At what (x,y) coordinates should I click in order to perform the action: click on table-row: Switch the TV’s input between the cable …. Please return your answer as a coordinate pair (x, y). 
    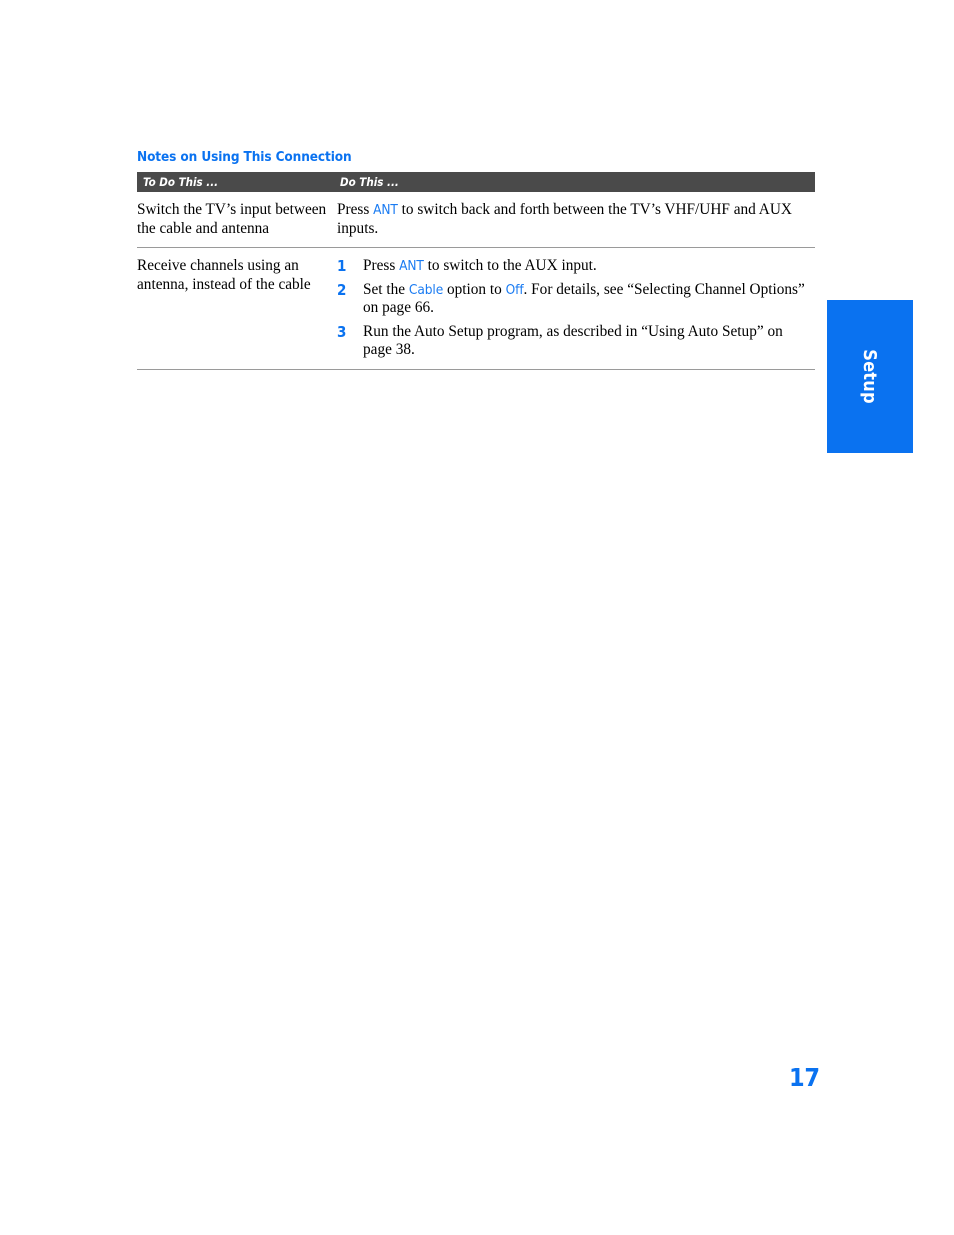
    Looking at the image, I should click on (476, 220).